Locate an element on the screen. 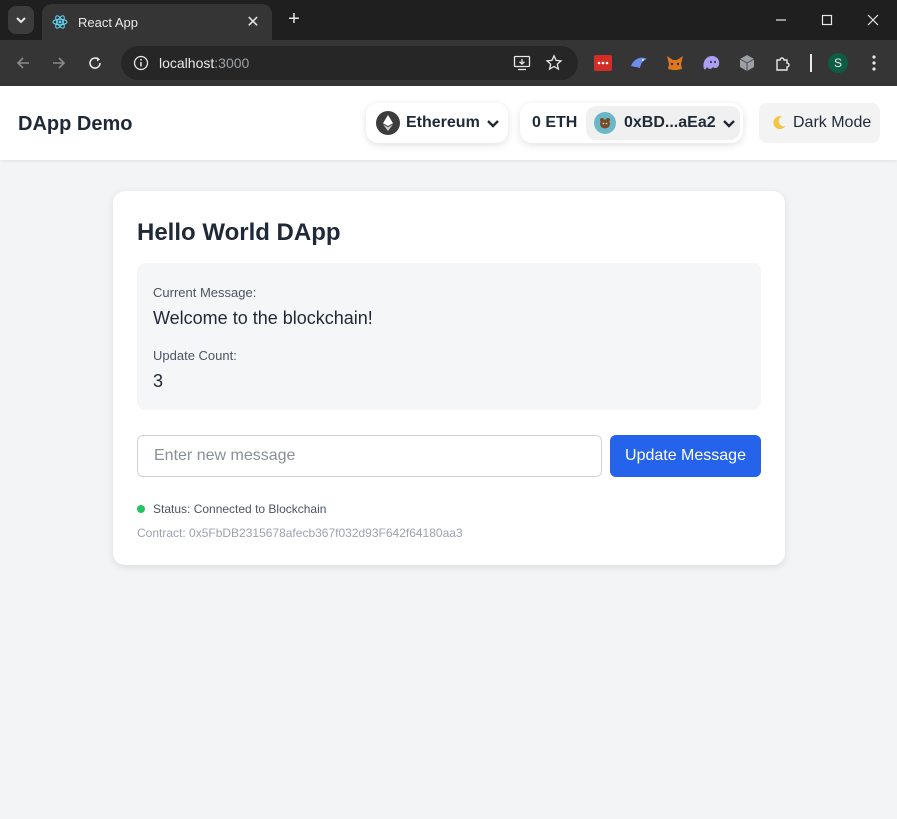 The height and width of the screenshot is (819, 897). tab-list-button is located at coordinates (21, 20).